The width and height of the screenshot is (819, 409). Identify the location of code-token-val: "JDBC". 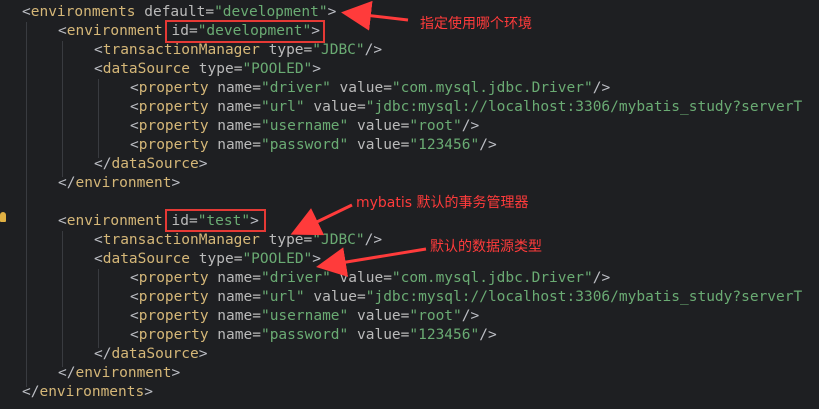
(338, 240).